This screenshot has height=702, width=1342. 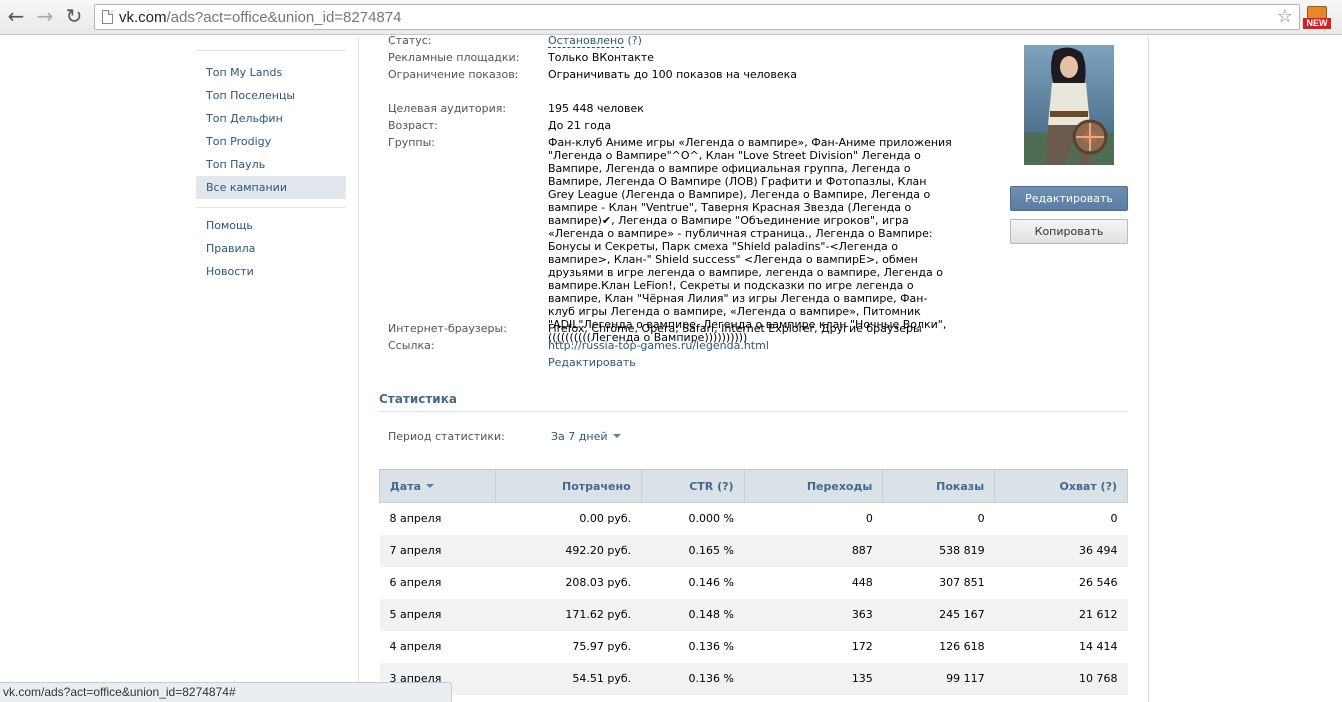 I want to click on sidebar-item-top-my-lands: Топ My Lands, so click(x=271, y=72).